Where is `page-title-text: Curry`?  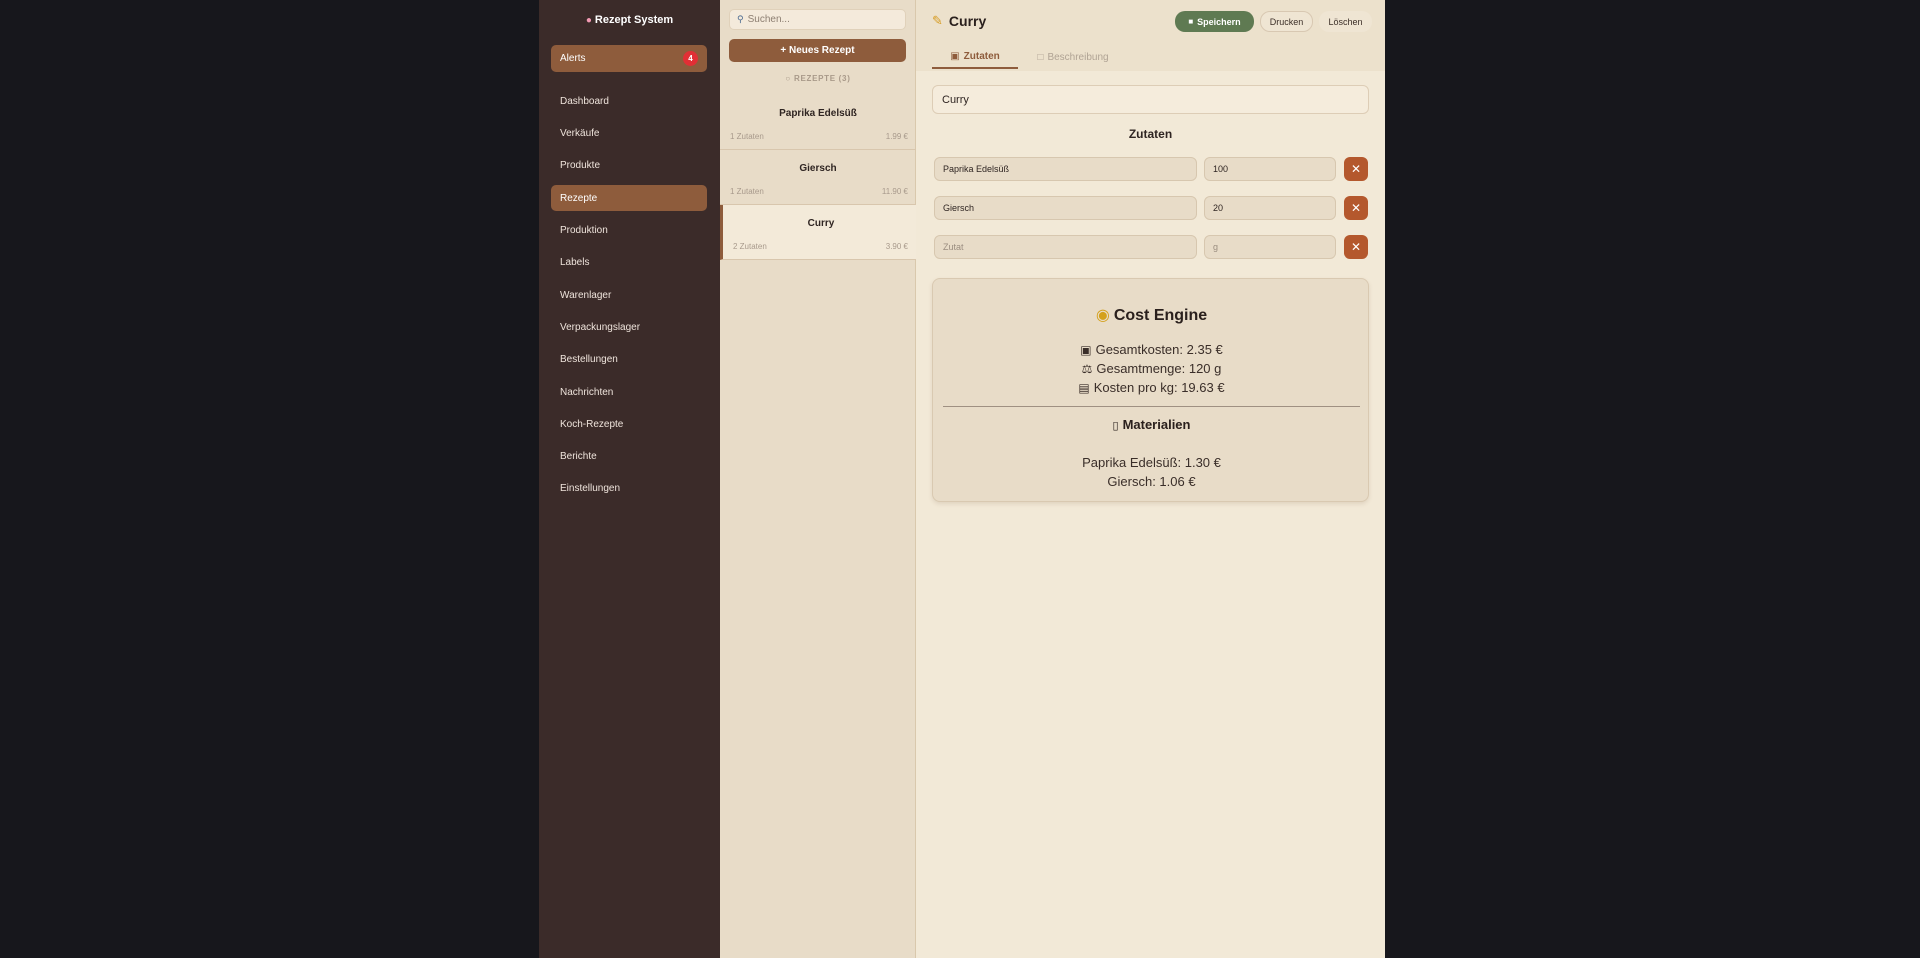 page-title-text: Curry is located at coordinates (967, 21).